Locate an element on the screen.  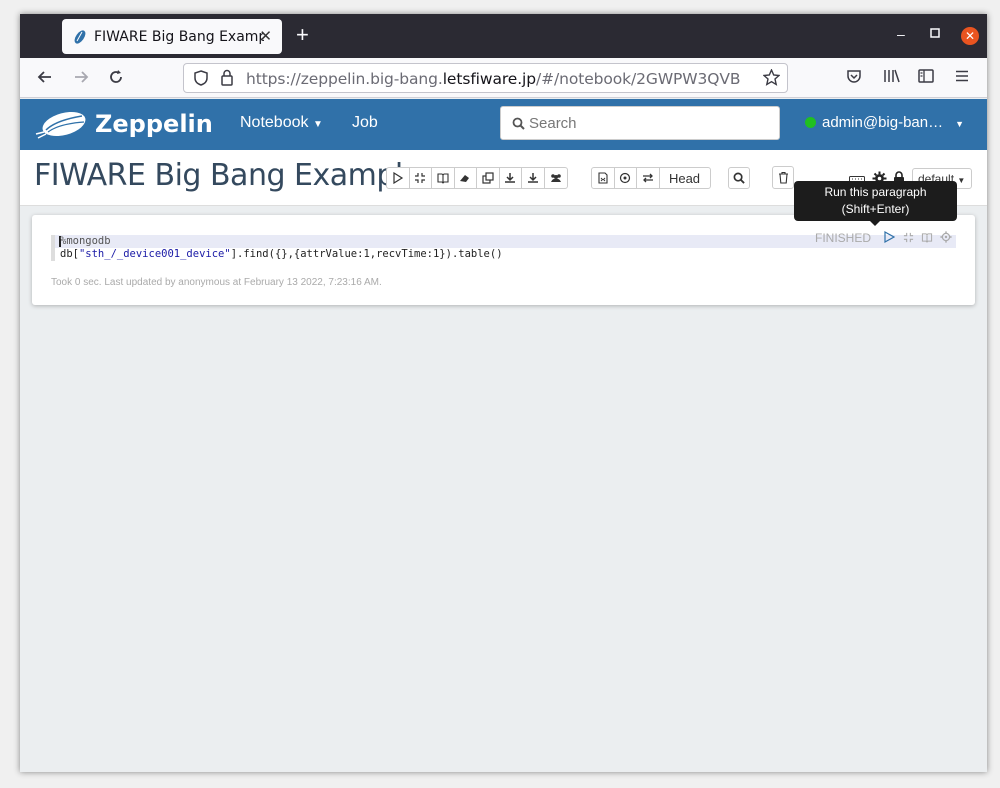
interpreter-directive: %mongodb is located at coordinates (85, 241).